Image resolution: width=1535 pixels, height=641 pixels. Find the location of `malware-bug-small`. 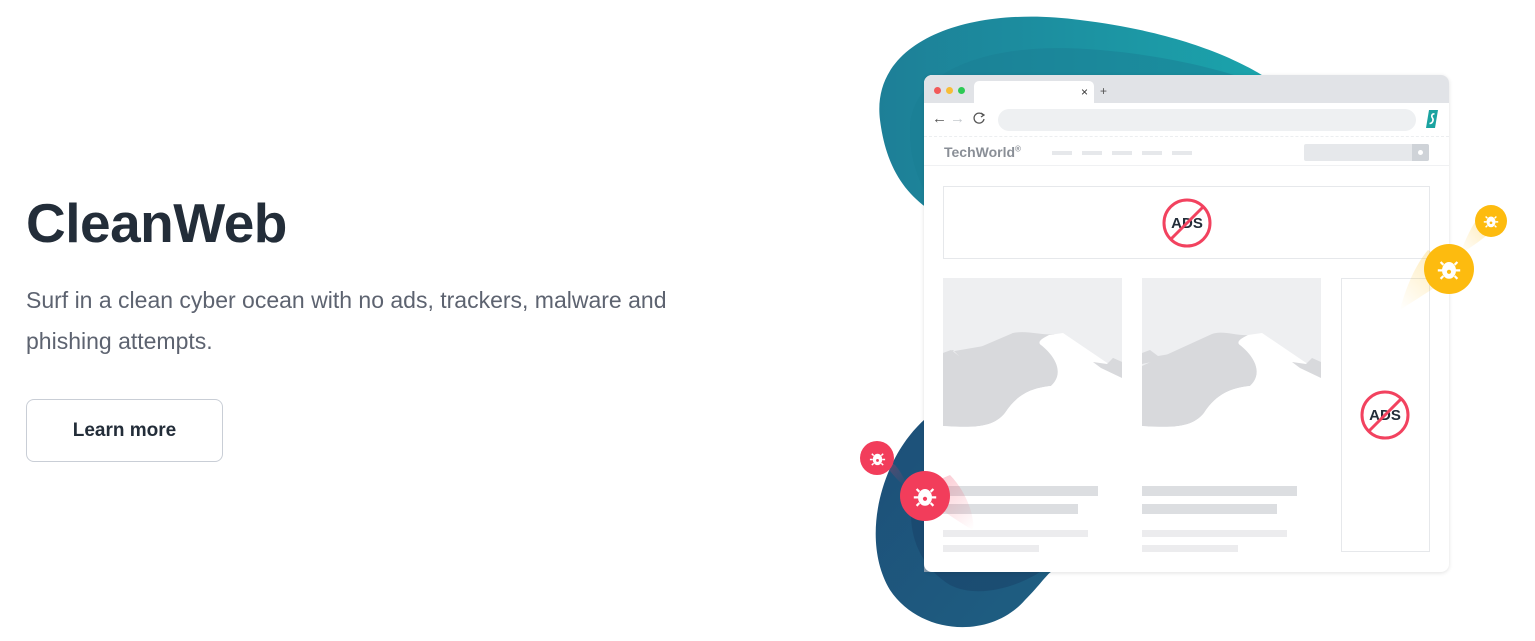

malware-bug-small is located at coordinates (877, 458).